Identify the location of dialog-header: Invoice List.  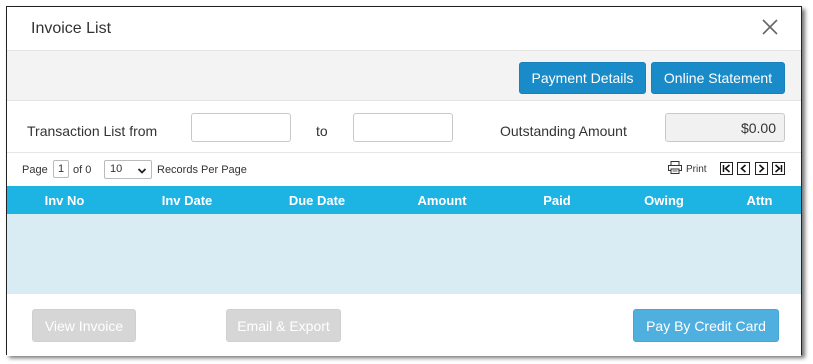
(404, 29).